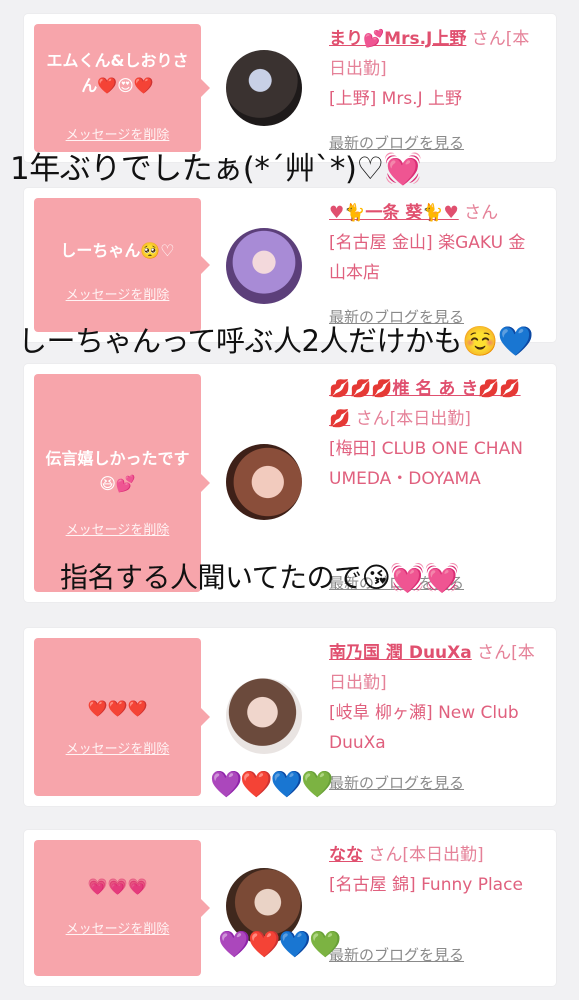  I want to click on message-bubble: 💗💗💗 メッセージを削除, so click(122, 908).